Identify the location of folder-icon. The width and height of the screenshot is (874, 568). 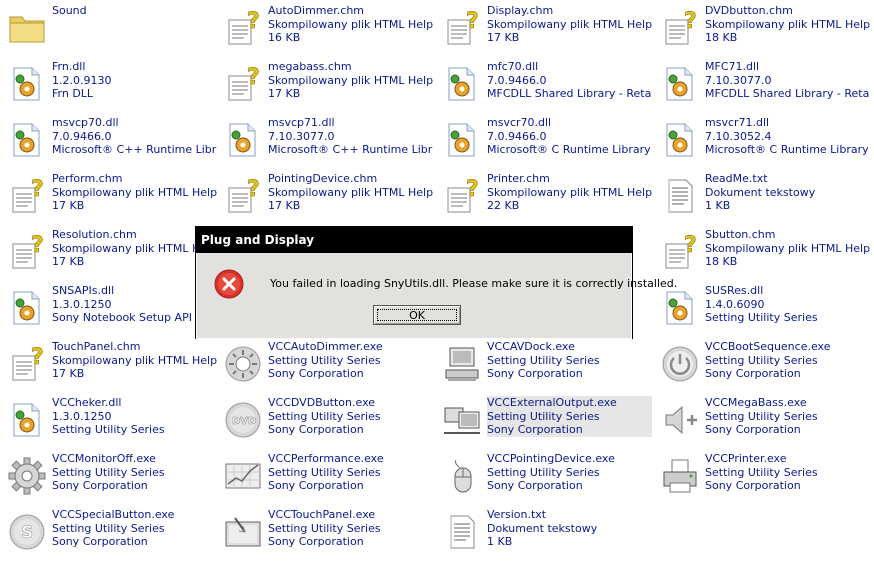
(27, 28).